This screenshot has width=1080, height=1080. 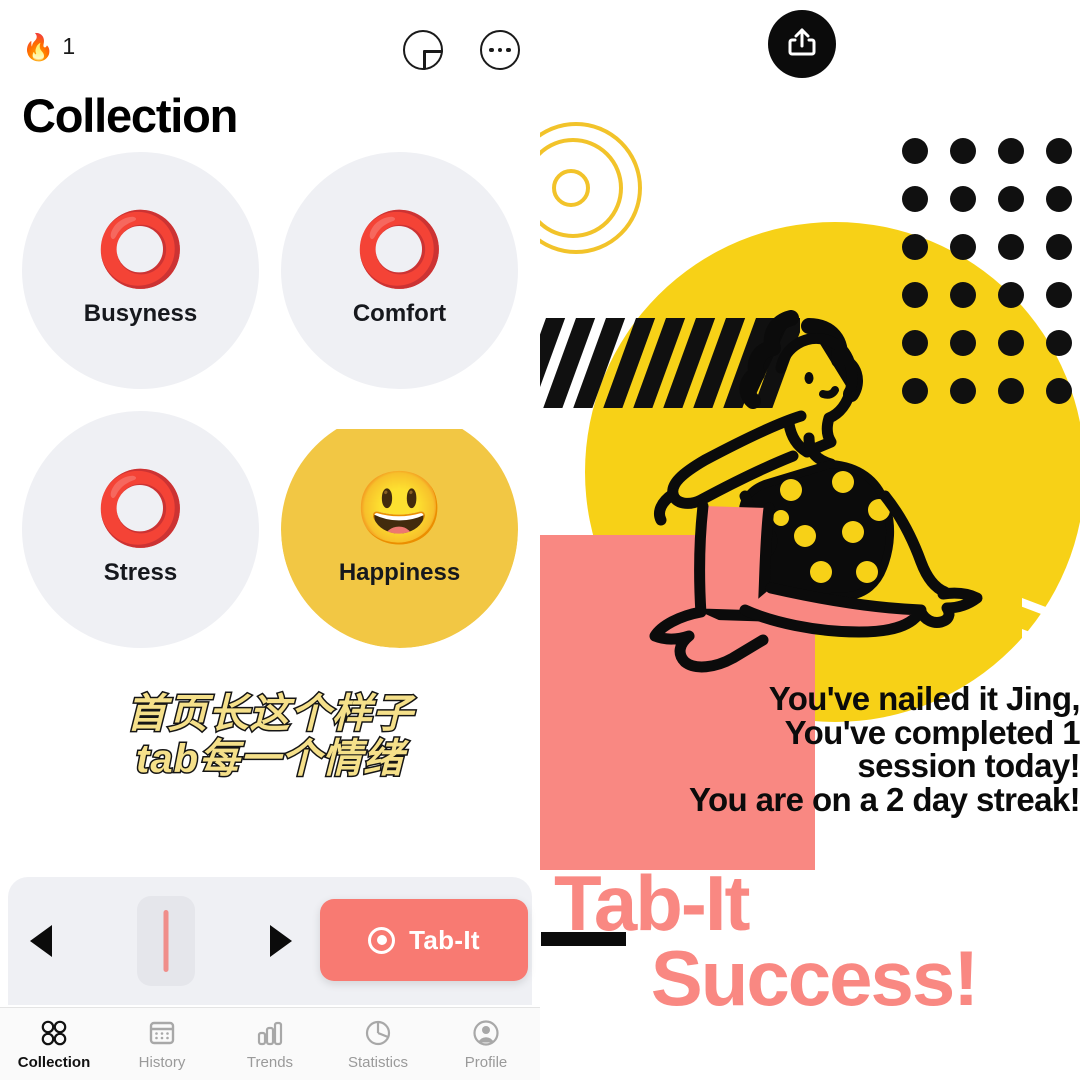 I want to click on annotation-line-2: tab每一个情绪, so click(x=270, y=758).